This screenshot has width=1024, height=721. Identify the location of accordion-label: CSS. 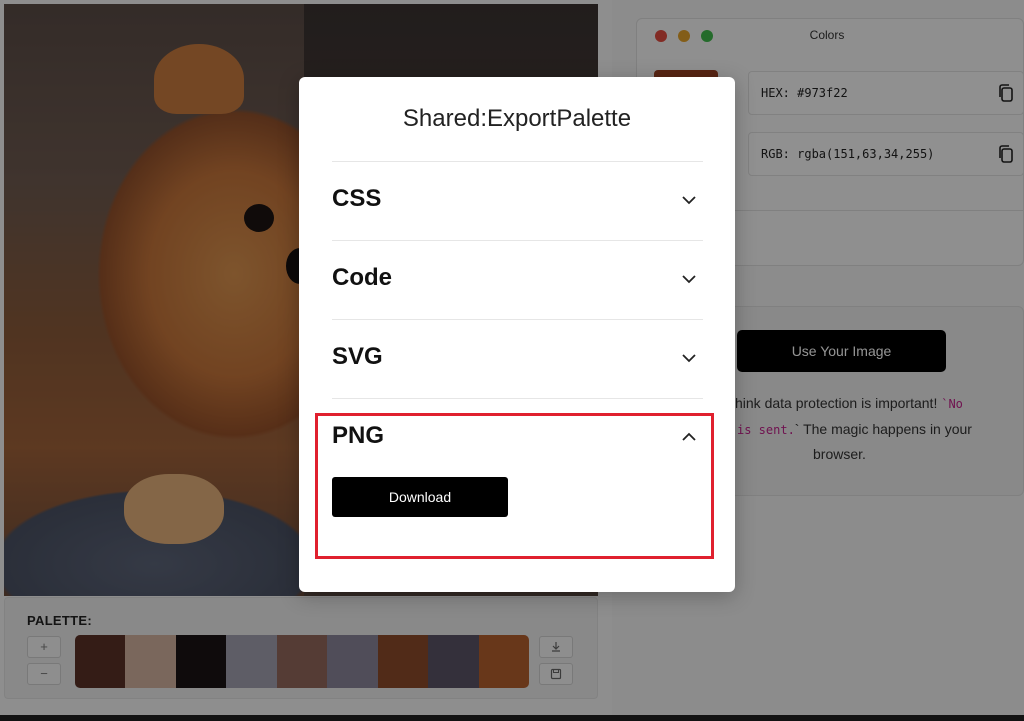
(357, 198).